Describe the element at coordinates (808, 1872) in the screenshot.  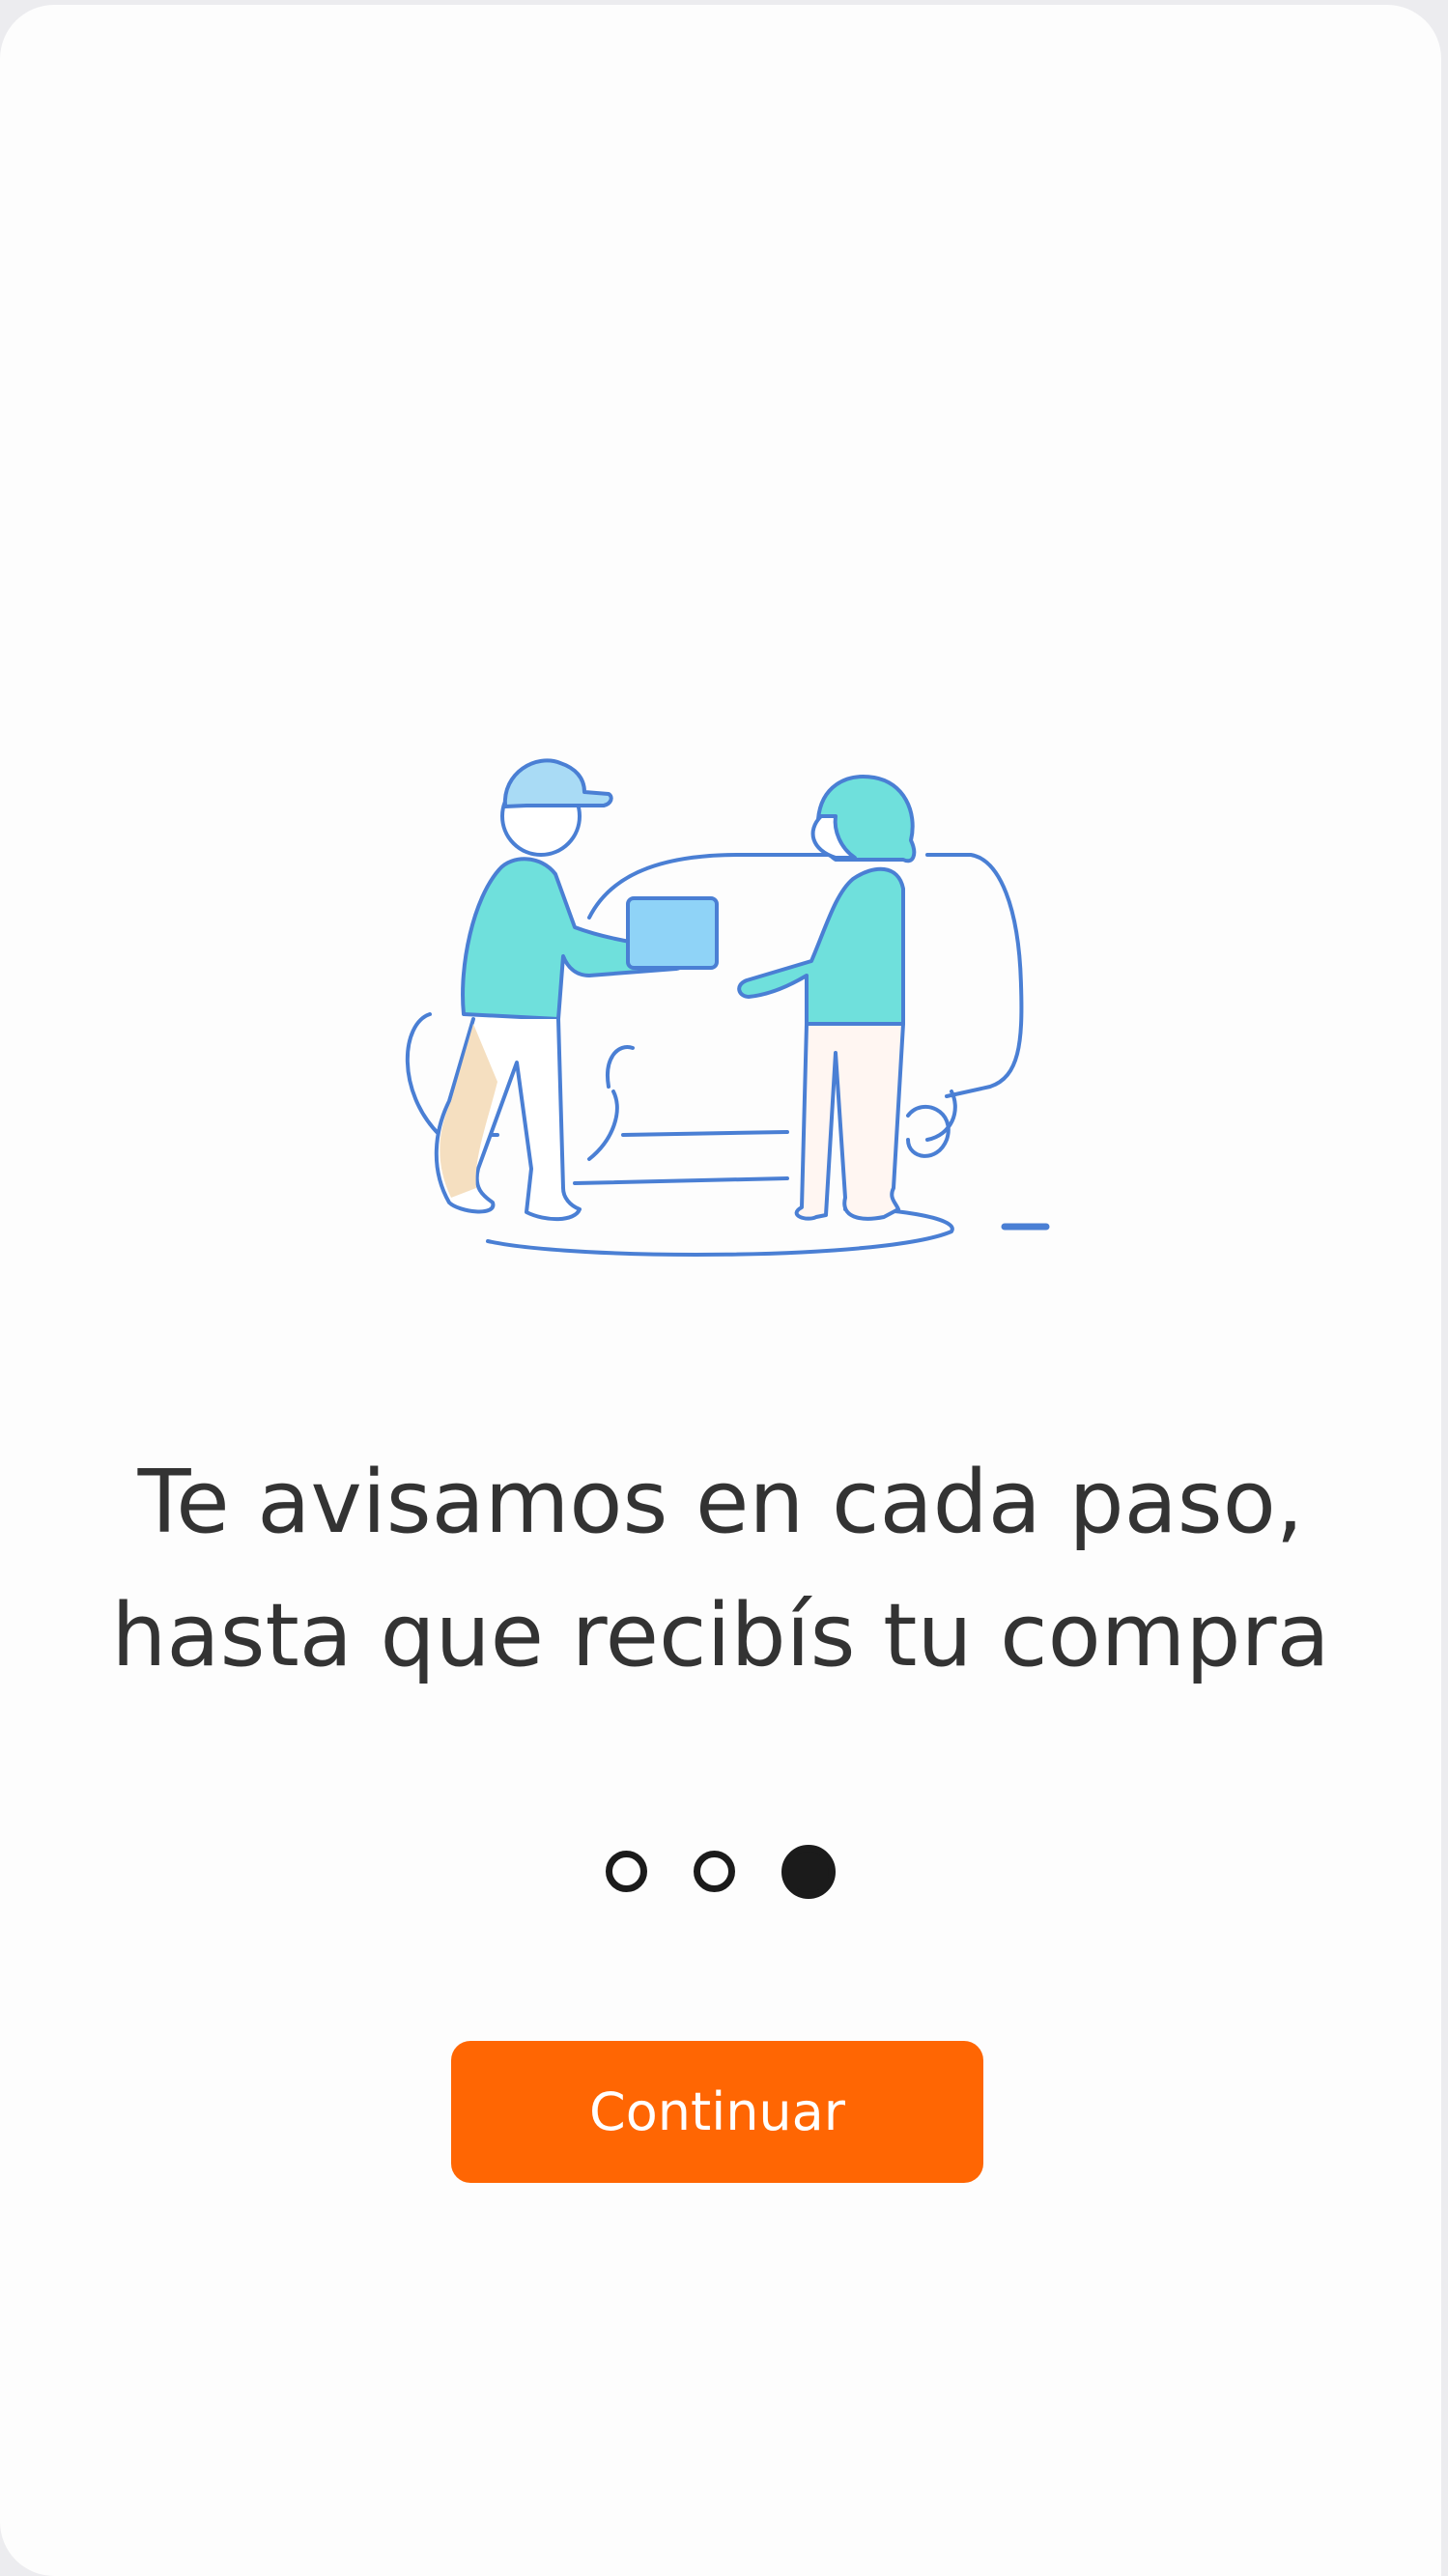
I see `page-dot-3-active` at that location.